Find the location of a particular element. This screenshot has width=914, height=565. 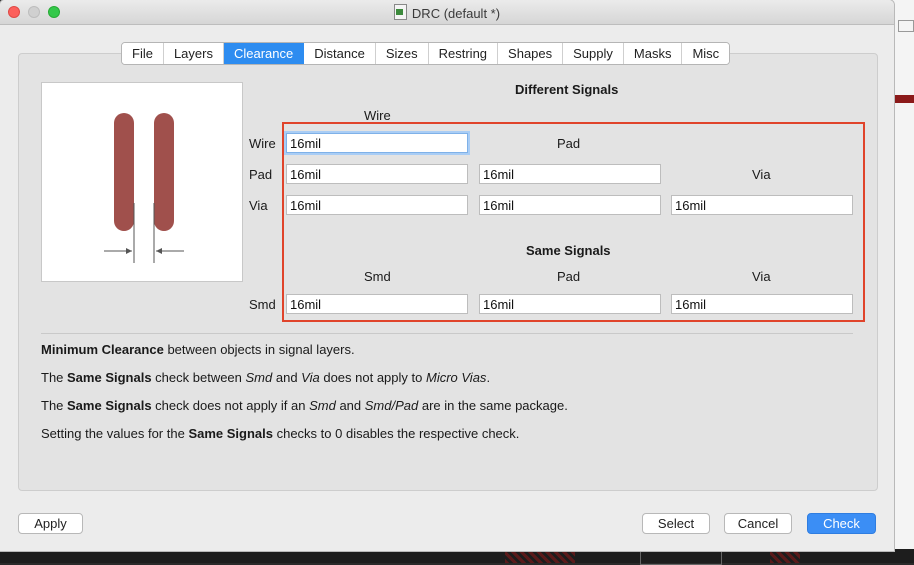

check-button: Check is located at coordinates (841, 523).